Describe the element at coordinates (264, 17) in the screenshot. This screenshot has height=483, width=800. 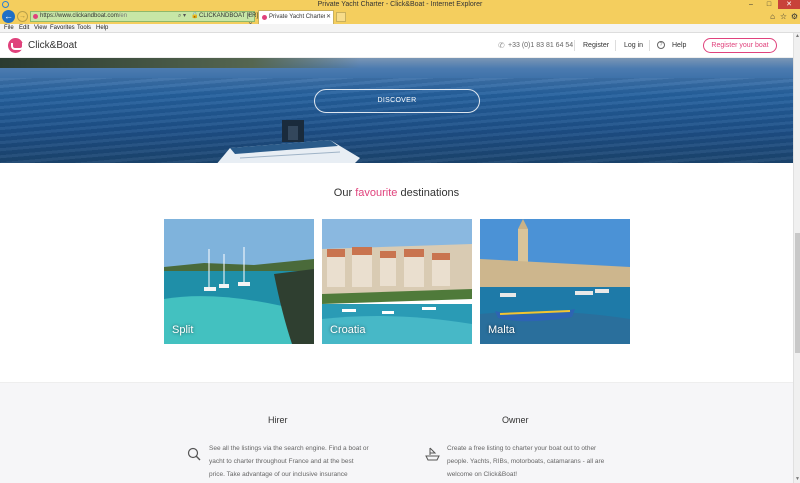
I see `tab-favicon-icon` at that location.